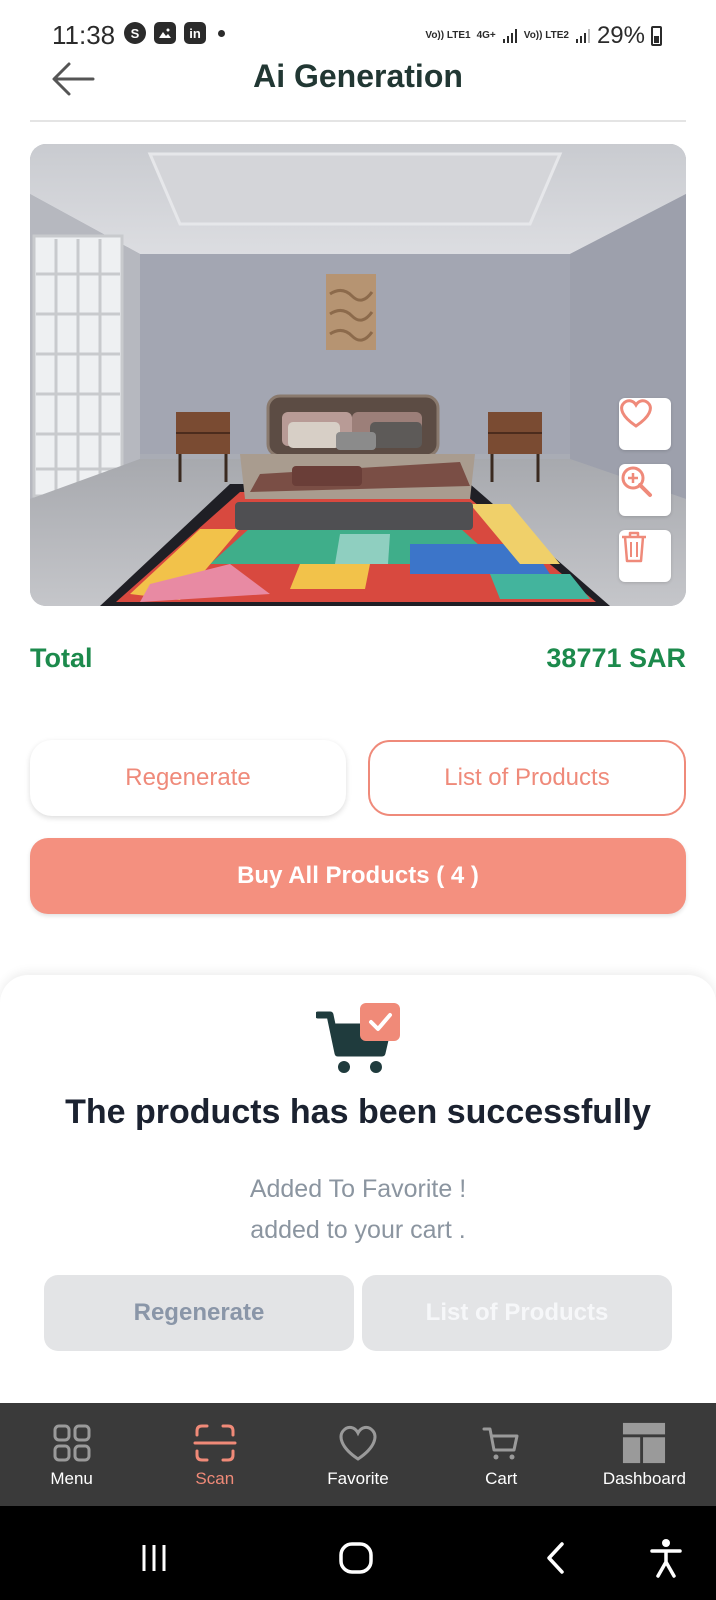  What do you see at coordinates (358, 121) in the screenshot?
I see `header-divider` at bounding box center [358, 121].